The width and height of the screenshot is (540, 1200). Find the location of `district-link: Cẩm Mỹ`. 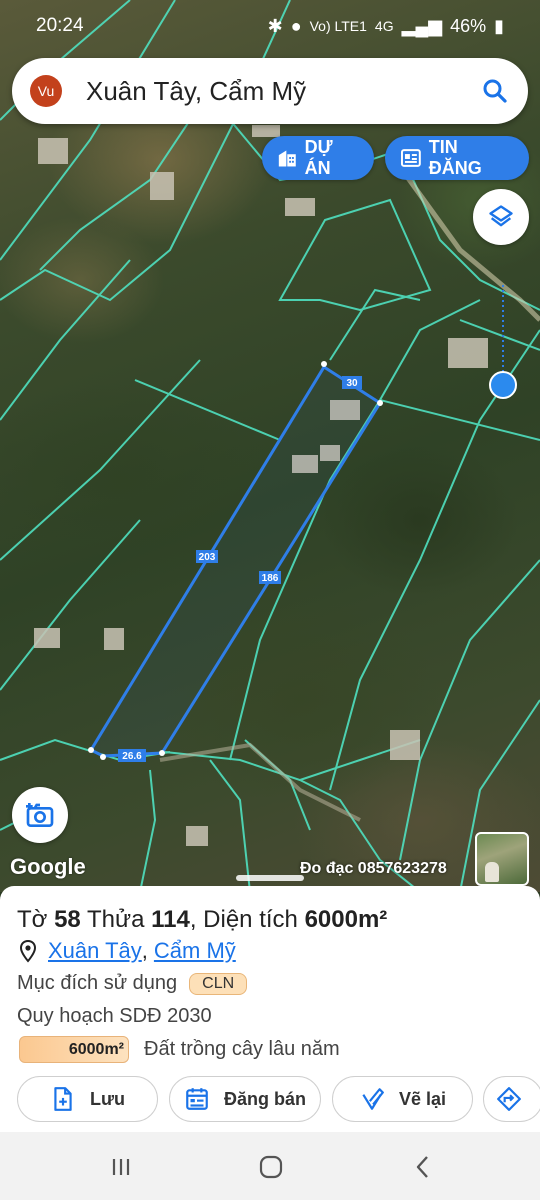

district-link: Cẩm Mỹ is located at coordinates (195, 951).